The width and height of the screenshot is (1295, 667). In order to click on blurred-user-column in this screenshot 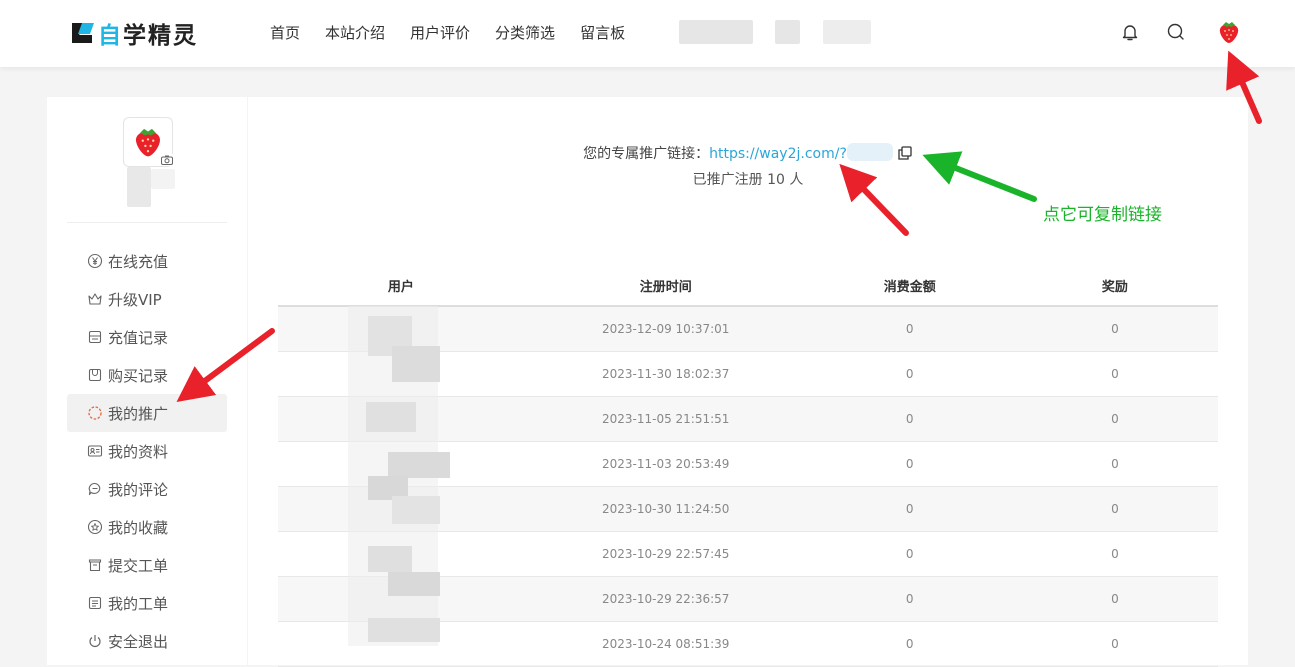, I will do `click(400, 476)`.